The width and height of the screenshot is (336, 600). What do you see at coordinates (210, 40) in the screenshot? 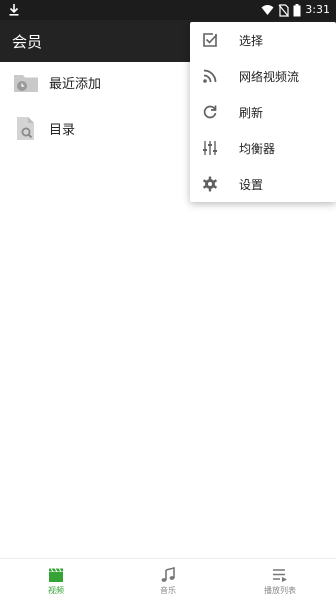
I see `checkbox-icon` at bounding box center [210, 40].